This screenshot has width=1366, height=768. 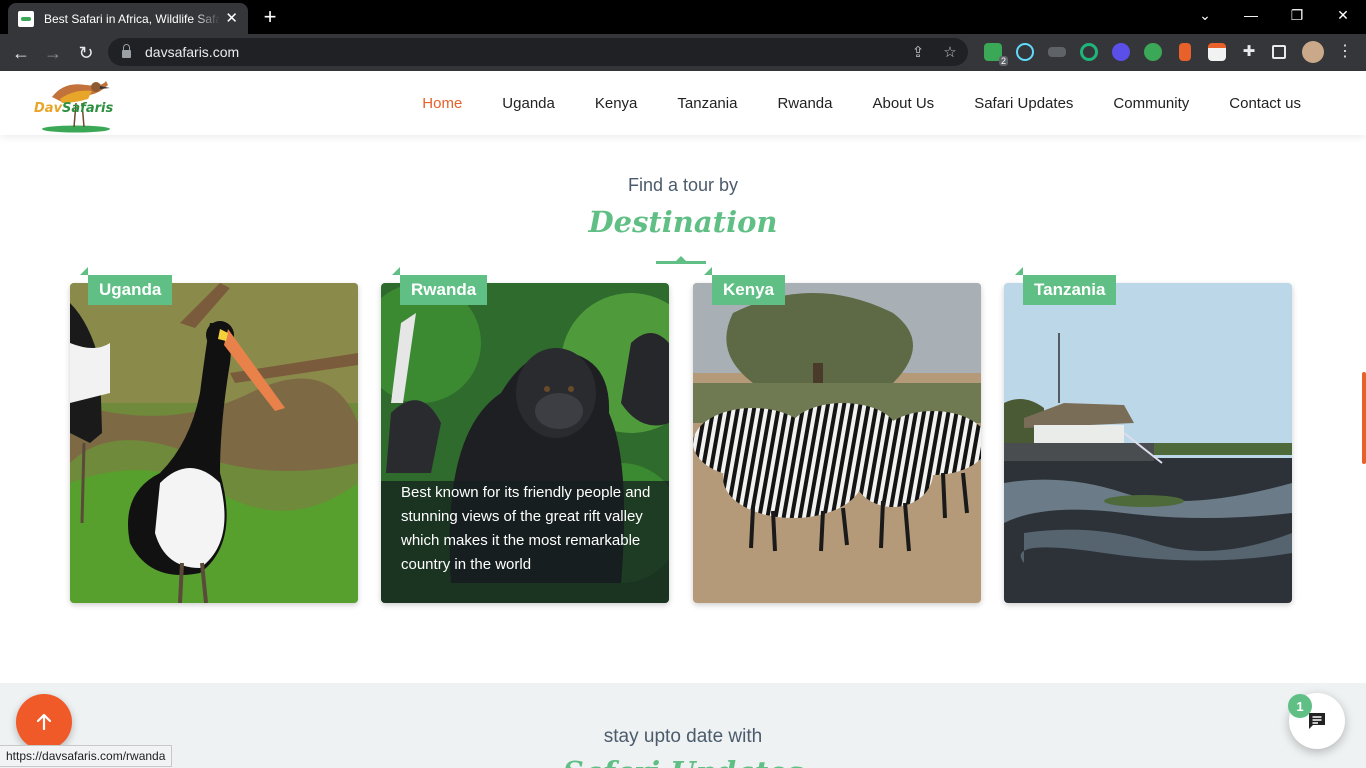 I want to click on uganda-photo, so click(x=214, y=443).